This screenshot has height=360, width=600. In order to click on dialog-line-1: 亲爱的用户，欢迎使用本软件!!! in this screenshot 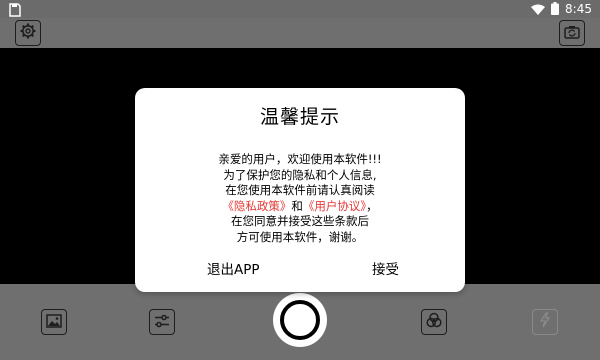, I will do `click(300, 159)`.